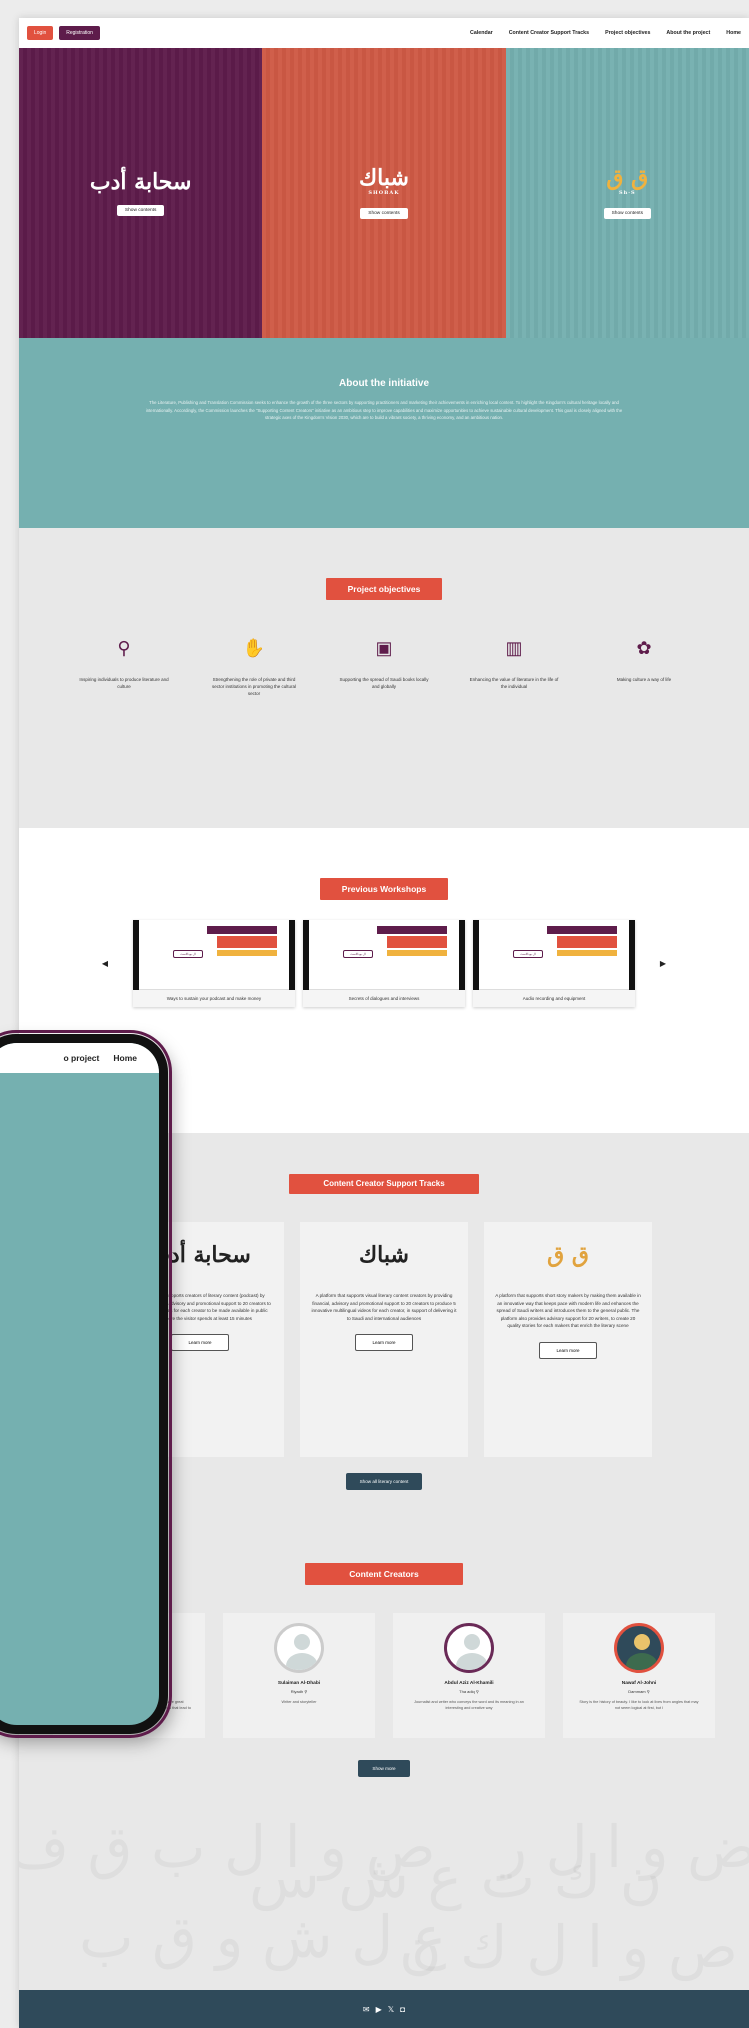 The image size is (749, 2028). What do you see at coordinates (384, 2009) in the screenshot?
I see `site-footer: ✉ ▶ 𝕏 ◘` at bounding box center [384, 2009].